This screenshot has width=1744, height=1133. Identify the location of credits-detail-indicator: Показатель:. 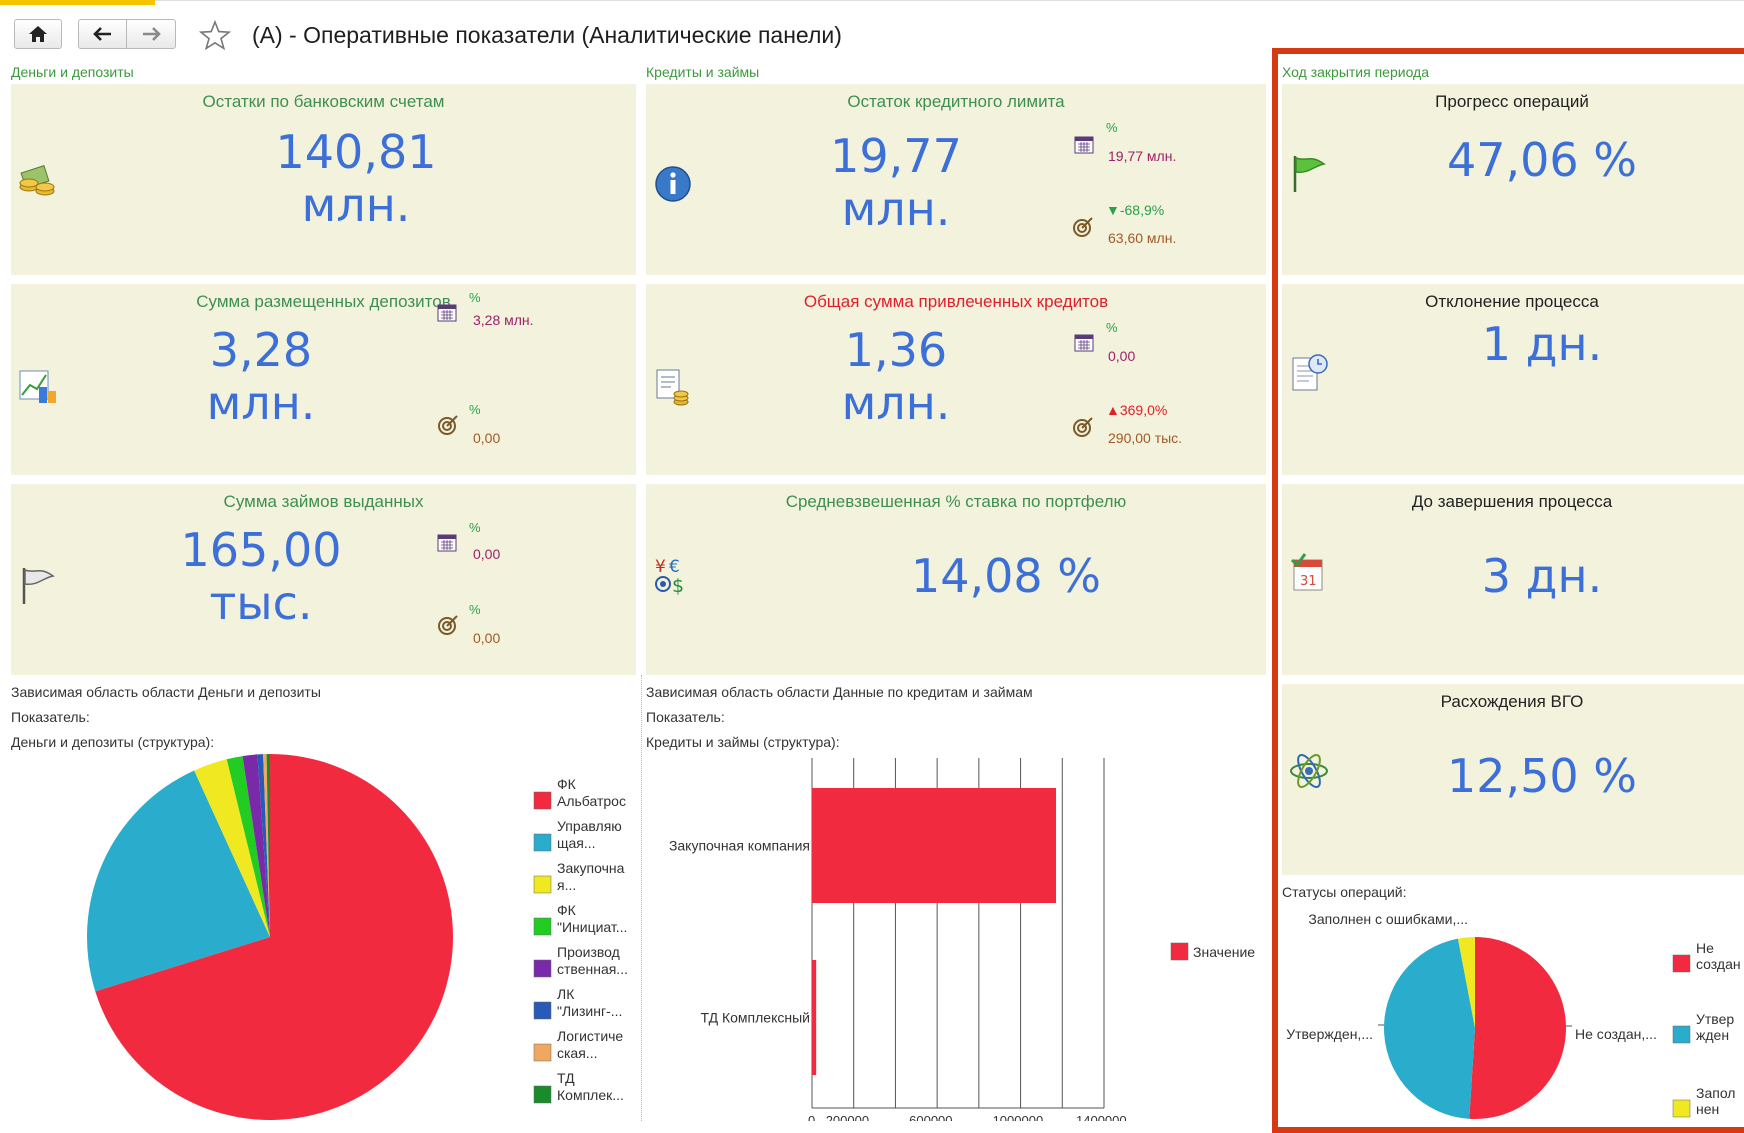
(685, 717).